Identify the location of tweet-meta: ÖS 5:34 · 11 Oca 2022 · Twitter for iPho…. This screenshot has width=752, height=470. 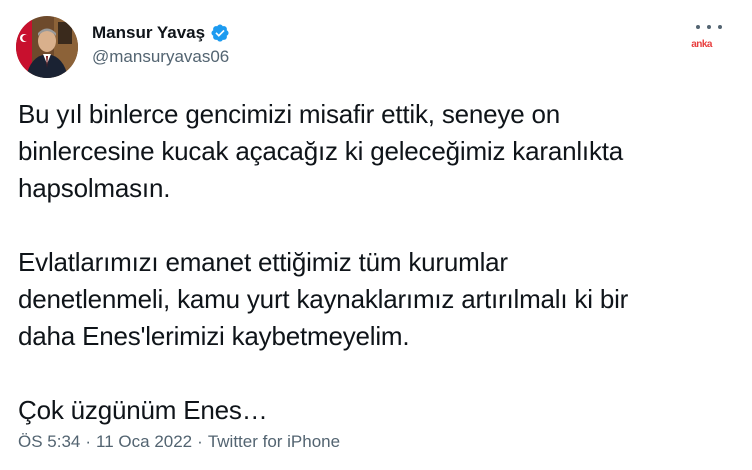
(179, 442).